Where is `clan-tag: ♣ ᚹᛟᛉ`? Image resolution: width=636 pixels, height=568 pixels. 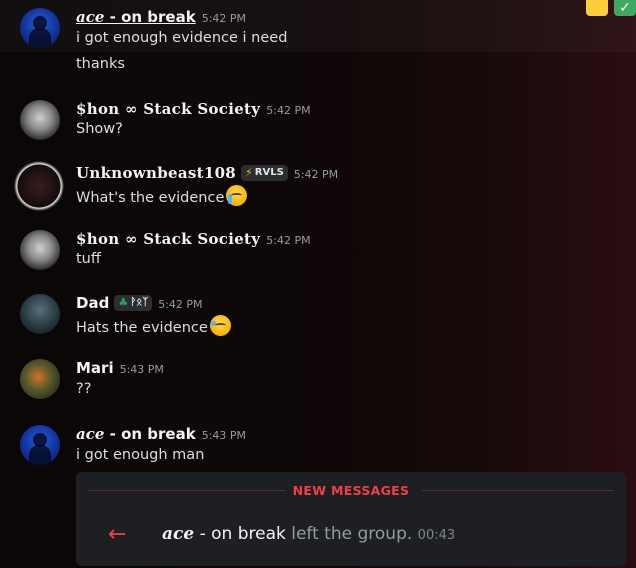
clan-tag: ♣ ᚹᛟᛉ is located at coordinates (133, 302).